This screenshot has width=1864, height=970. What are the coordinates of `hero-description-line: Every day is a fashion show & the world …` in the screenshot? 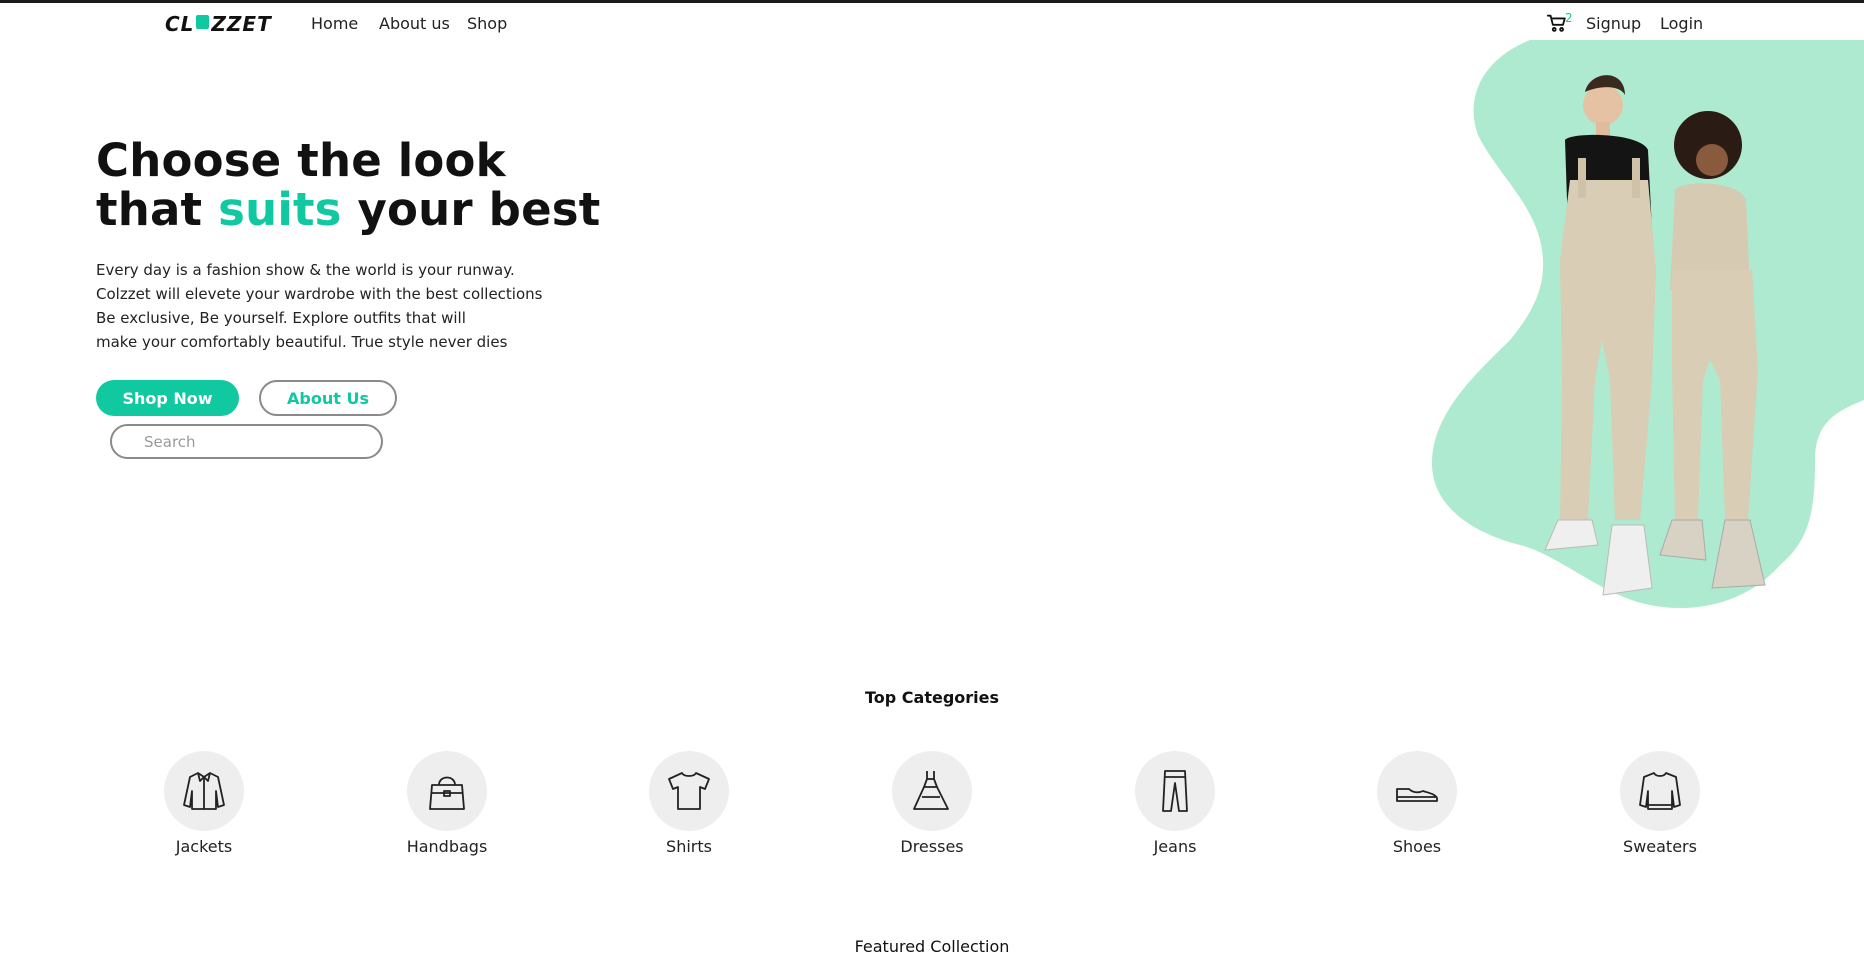 It's located at (305, 270).